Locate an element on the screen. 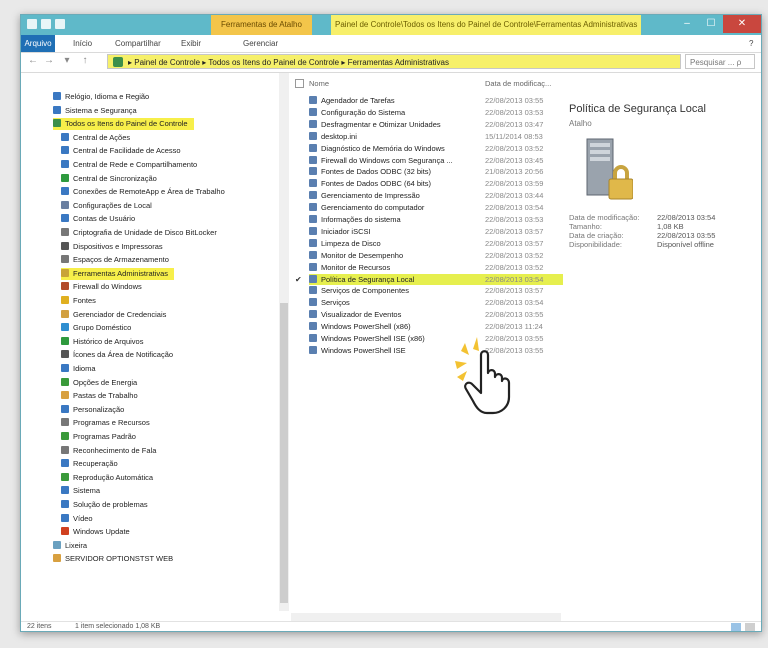  sidebar-item: Central de Rede e Compartilhamento is located at coordinates (132, 165).